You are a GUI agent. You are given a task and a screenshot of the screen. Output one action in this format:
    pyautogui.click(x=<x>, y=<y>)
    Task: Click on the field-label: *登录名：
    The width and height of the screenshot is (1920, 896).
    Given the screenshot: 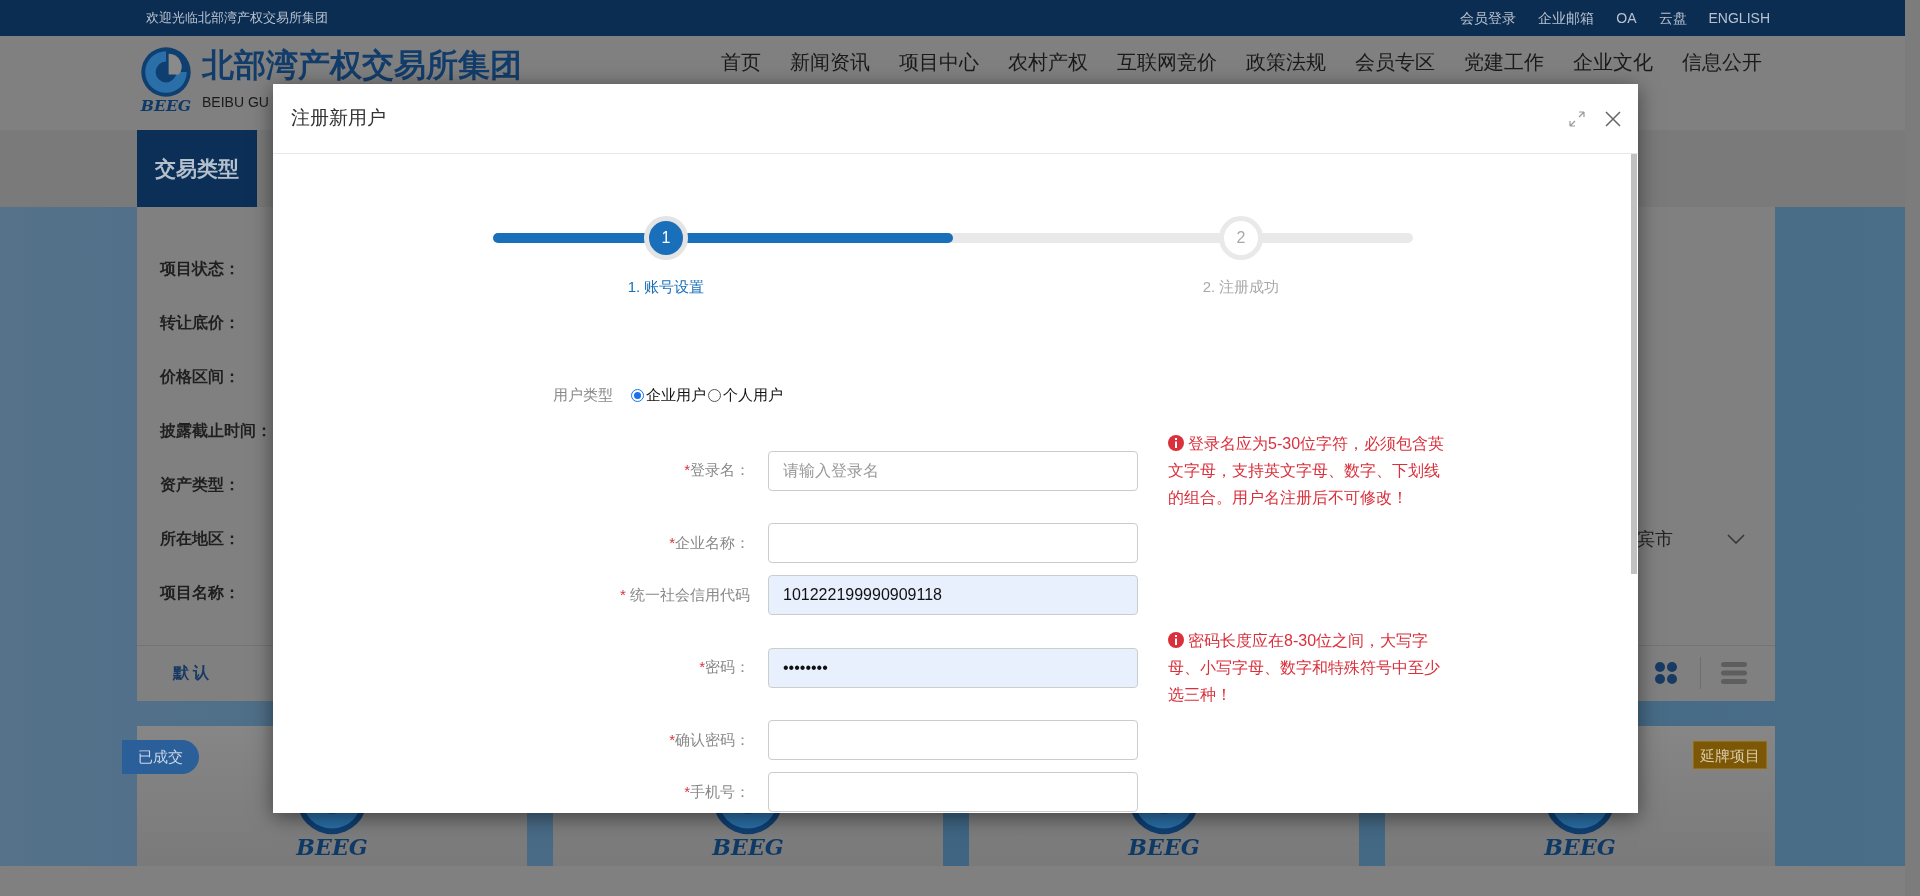 What is the action you would take?
    pyautogui.click(x=716, y=470)
    